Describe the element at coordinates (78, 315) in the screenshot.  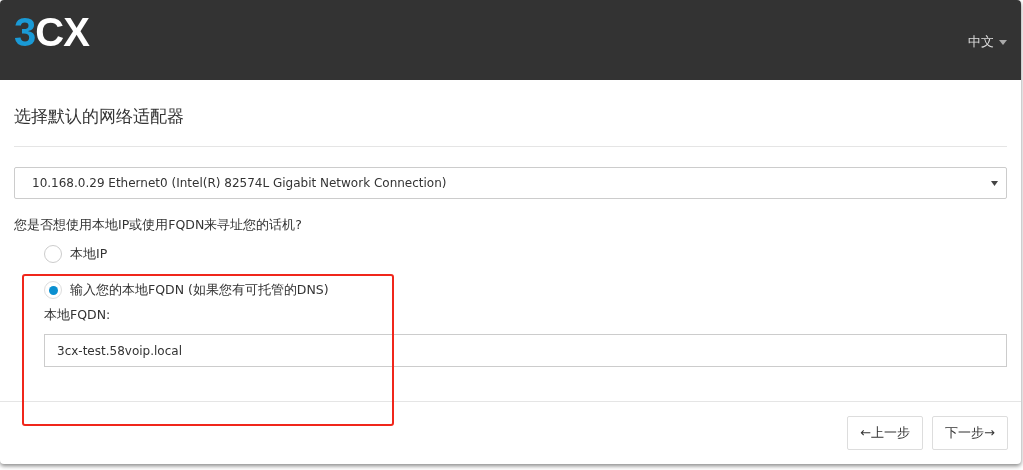
I see `field-label: 本地FQDN:` at that location.